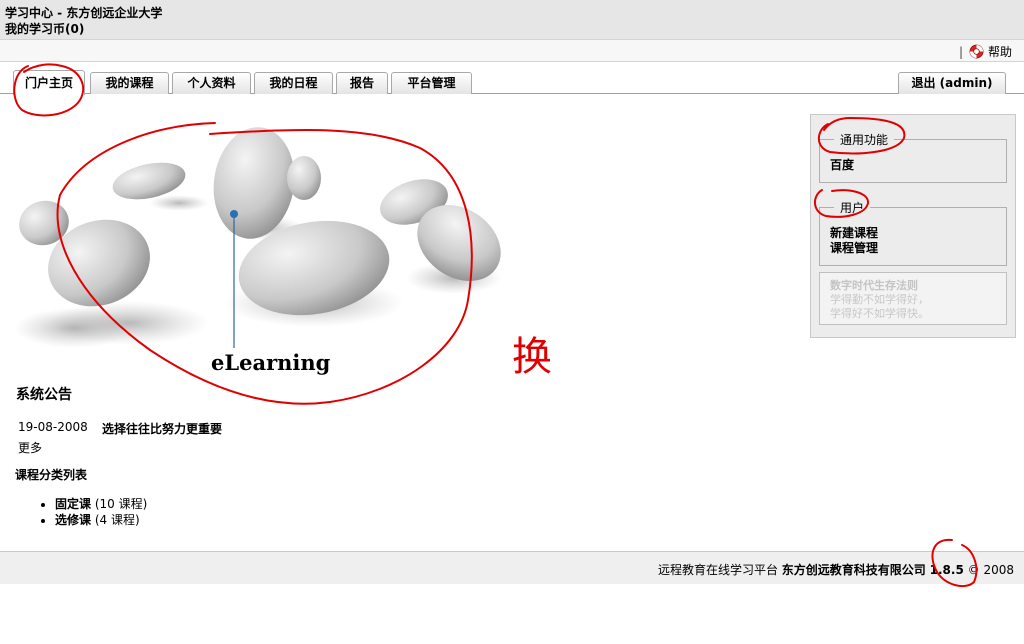 The height and width of the screenshot is (644, 1024). I want to click on logout-button: 退出 (admin), so click(952, 83).